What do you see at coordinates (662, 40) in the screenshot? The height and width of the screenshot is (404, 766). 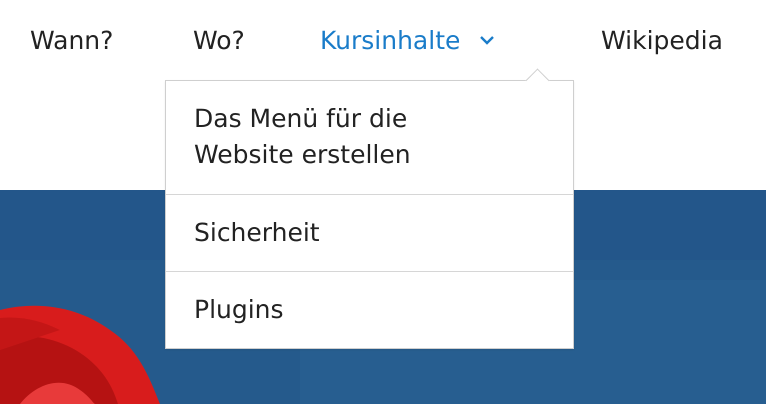 I see `nav-link: Wikipedia` at bounding box center [662, 40].